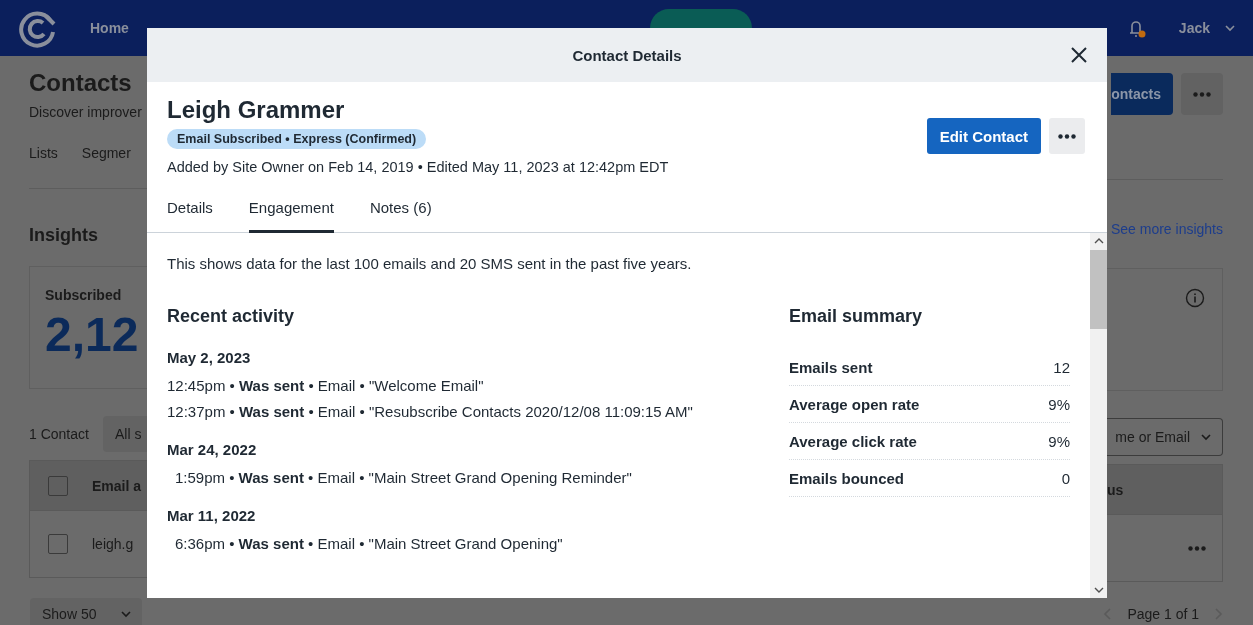  What do you see at coordinates (430, 263) in the screenshot?
I see `intro-text: This shows data for the last 100 emails and 20 SMS sent in the past five years.` at bounding box center [430, 263].